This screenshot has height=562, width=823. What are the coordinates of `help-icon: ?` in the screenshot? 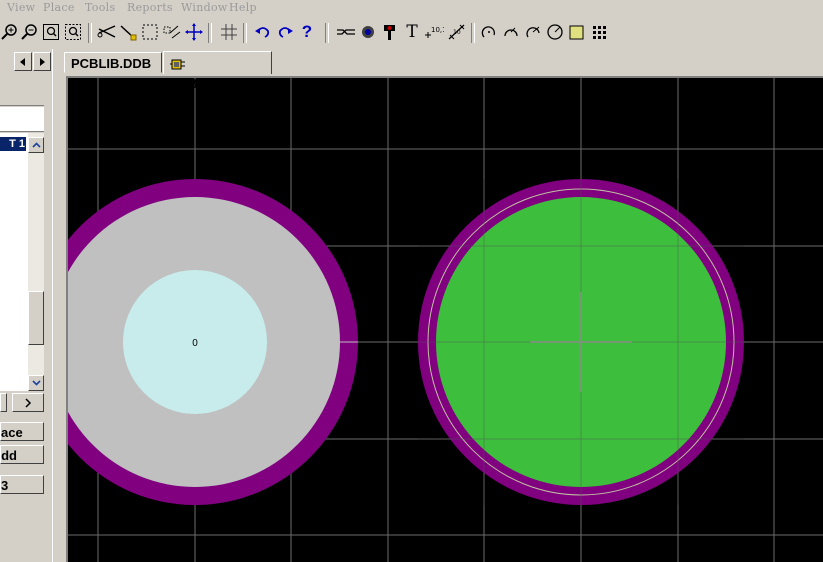 It's located at (307, 32).